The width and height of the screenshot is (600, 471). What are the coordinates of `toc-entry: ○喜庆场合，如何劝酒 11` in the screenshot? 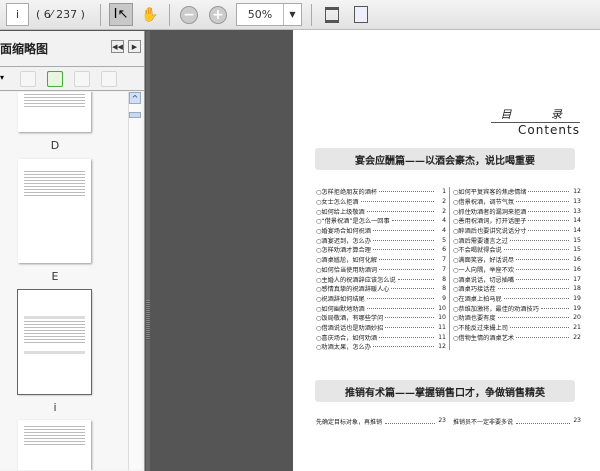 It's located at (381, 337).